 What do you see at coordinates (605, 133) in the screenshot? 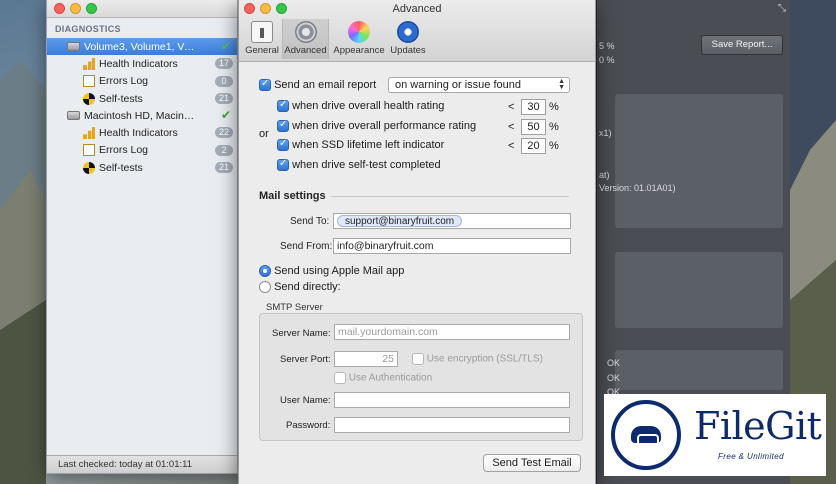
I see `background-text: x1)` at bounding box center [605, 133].